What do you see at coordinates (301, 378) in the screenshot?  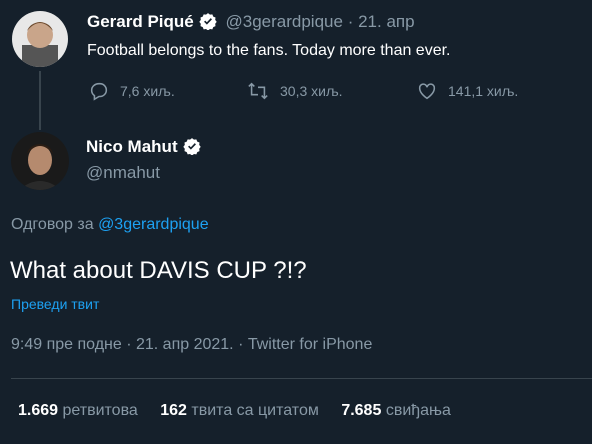 I see `divider` at bounding box center [301, 378].